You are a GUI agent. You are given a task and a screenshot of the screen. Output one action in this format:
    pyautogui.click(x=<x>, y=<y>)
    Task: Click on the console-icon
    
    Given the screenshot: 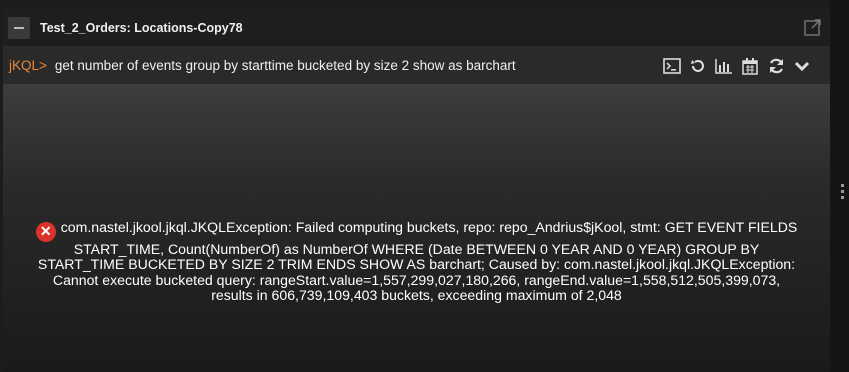 What is the action you would take?
    pyautogui.click(x=672, y=66)
    